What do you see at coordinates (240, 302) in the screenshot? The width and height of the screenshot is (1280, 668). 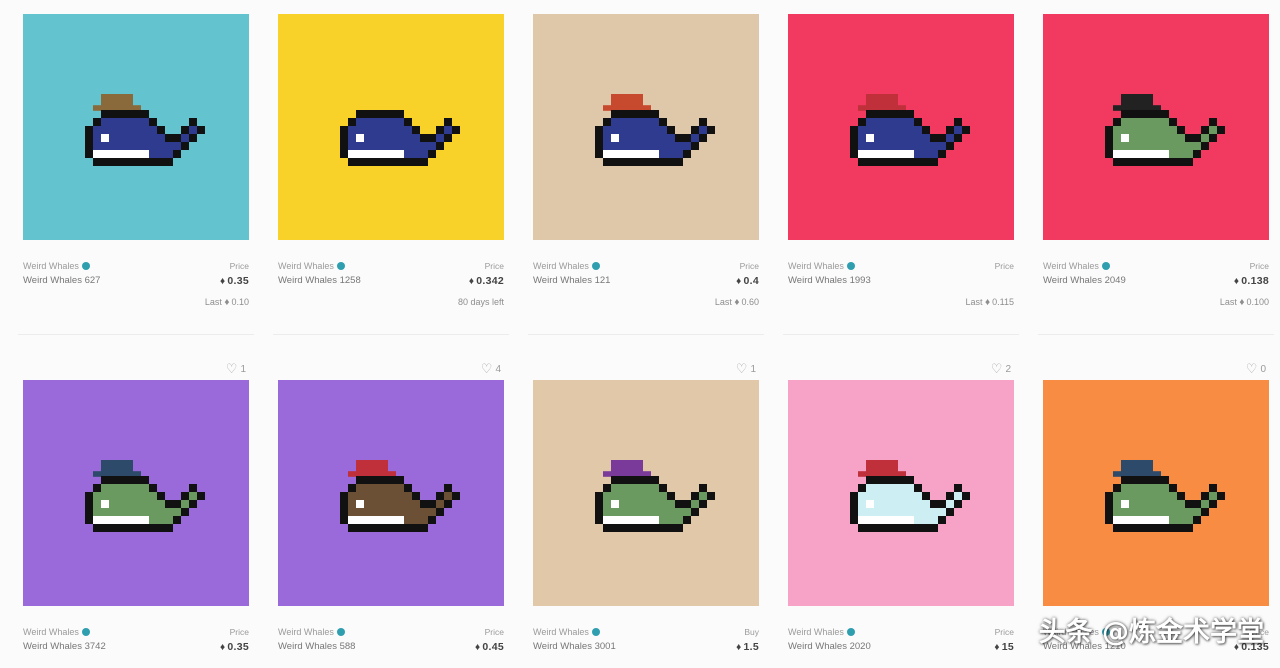 I see `last-amount: 0.10` at bounding box center [240, 302].